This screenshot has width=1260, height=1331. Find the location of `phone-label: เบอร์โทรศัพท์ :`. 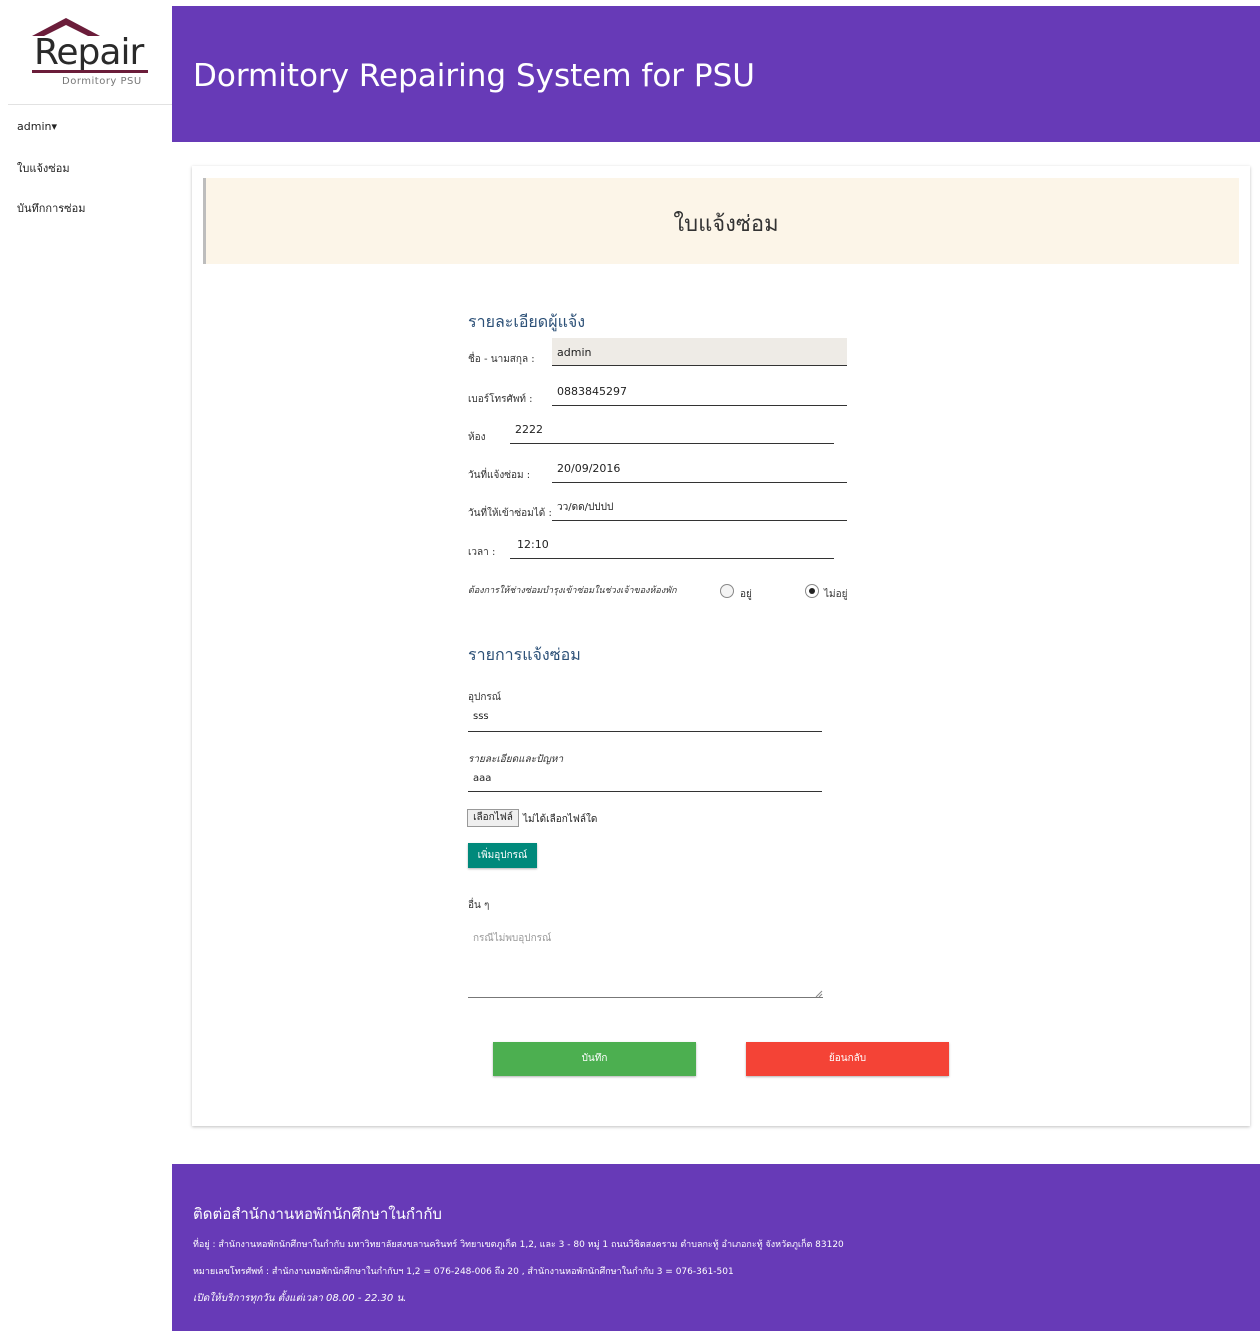

phone-label: เบอร์โทรศัพท์ : is located at coordinates (500, 399).